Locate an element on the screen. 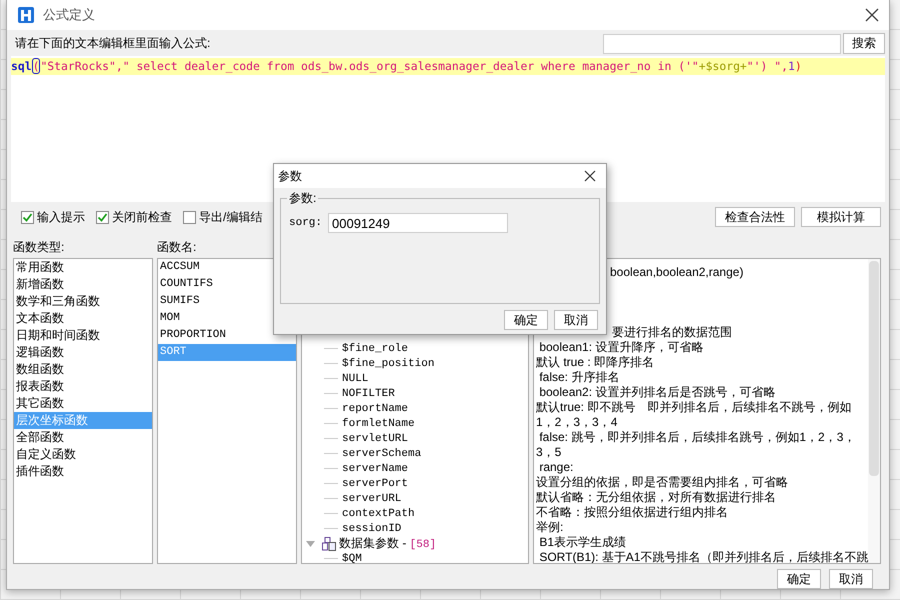 This screenshot has width=900, height=600. checkbox-label: 导出/编辑结 is located at coordinates (230, 217).